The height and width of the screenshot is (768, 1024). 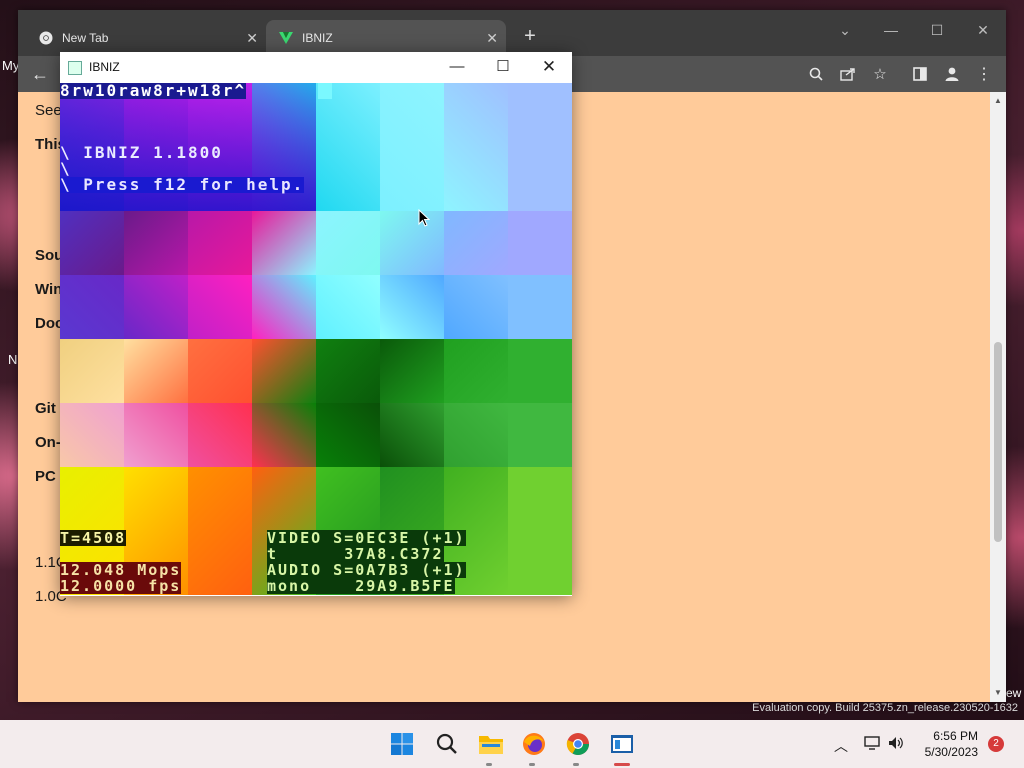 I want to click on scroll-down-arrow-icon: ▼, so click(x=998, y=693).